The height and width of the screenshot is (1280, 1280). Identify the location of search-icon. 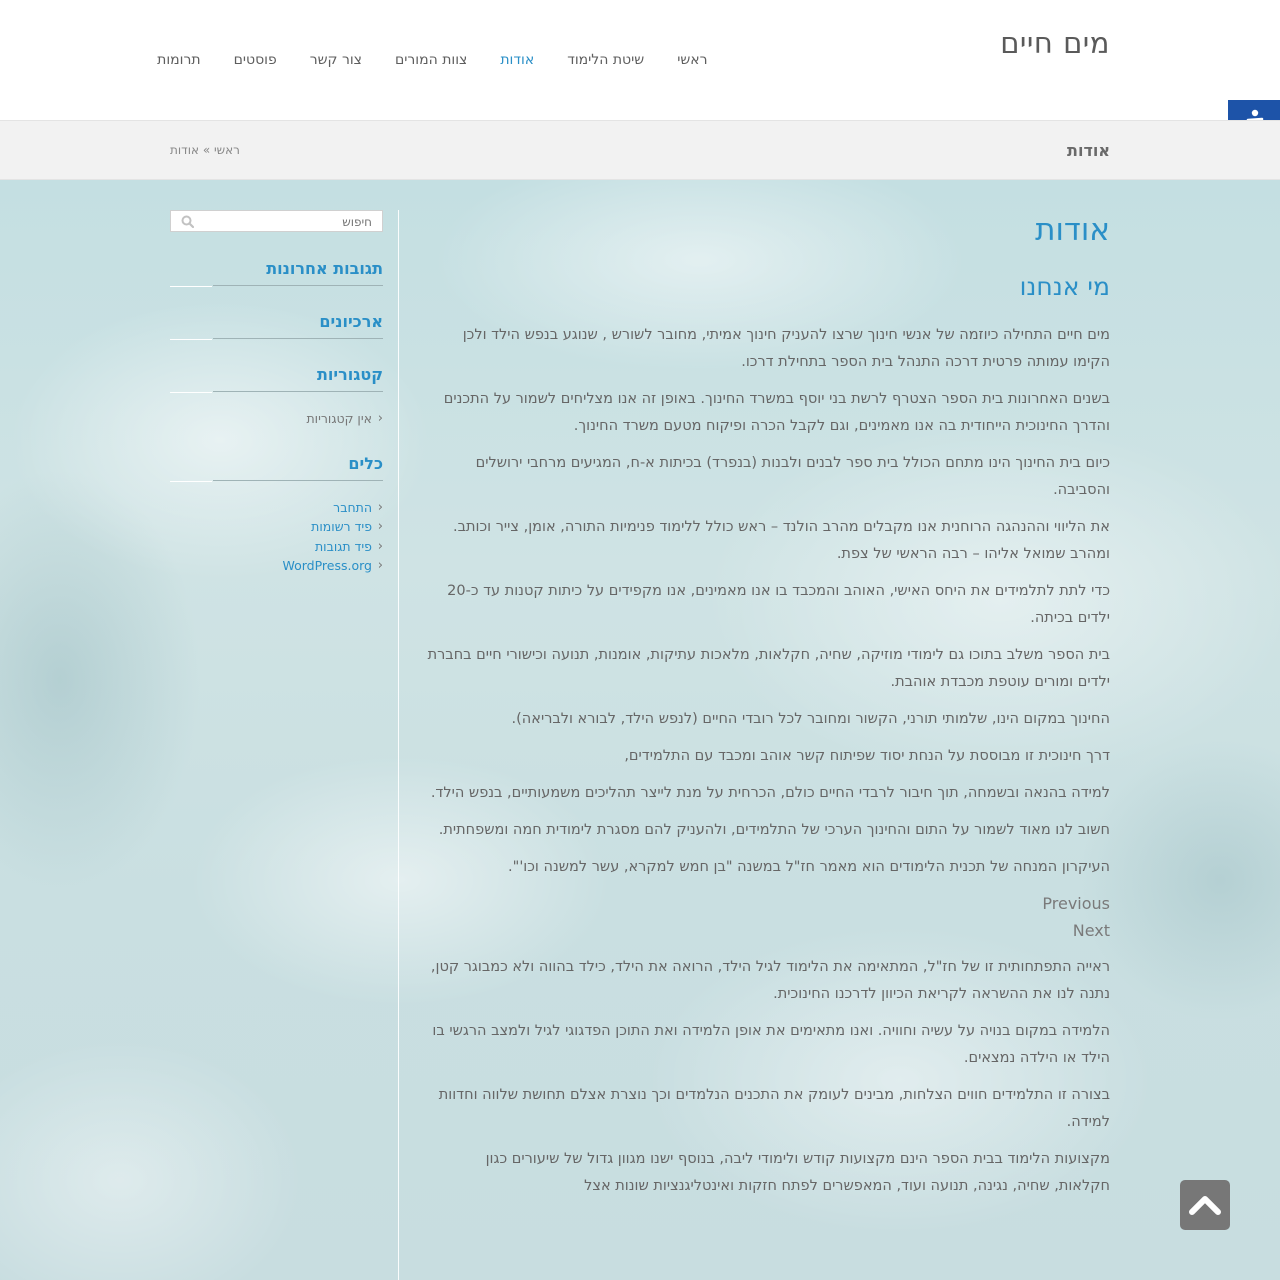
(187, 221).